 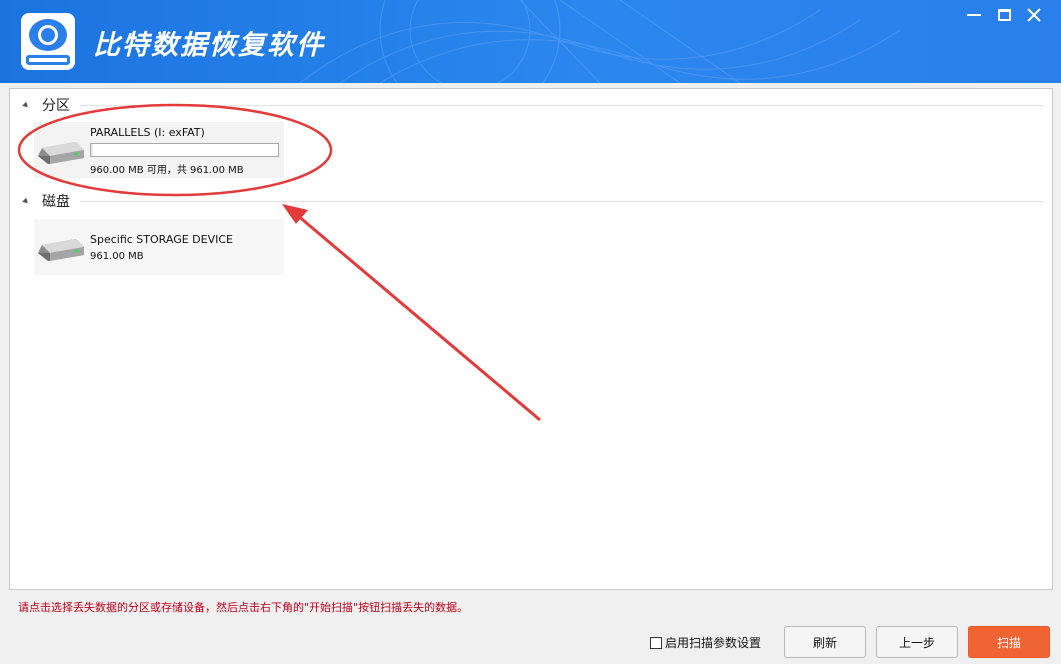 What do you see at coordinates (161, 239) in the screenshot?
I see `disk-name: Specific STORAGE DEVICE` at bounding box center [161, 239].